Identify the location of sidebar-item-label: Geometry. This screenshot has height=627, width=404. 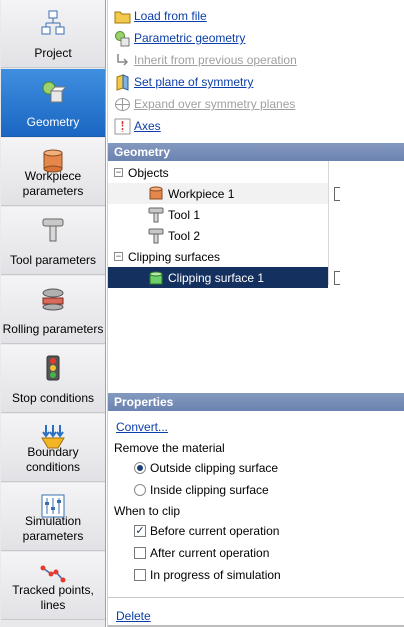
(53, 122).